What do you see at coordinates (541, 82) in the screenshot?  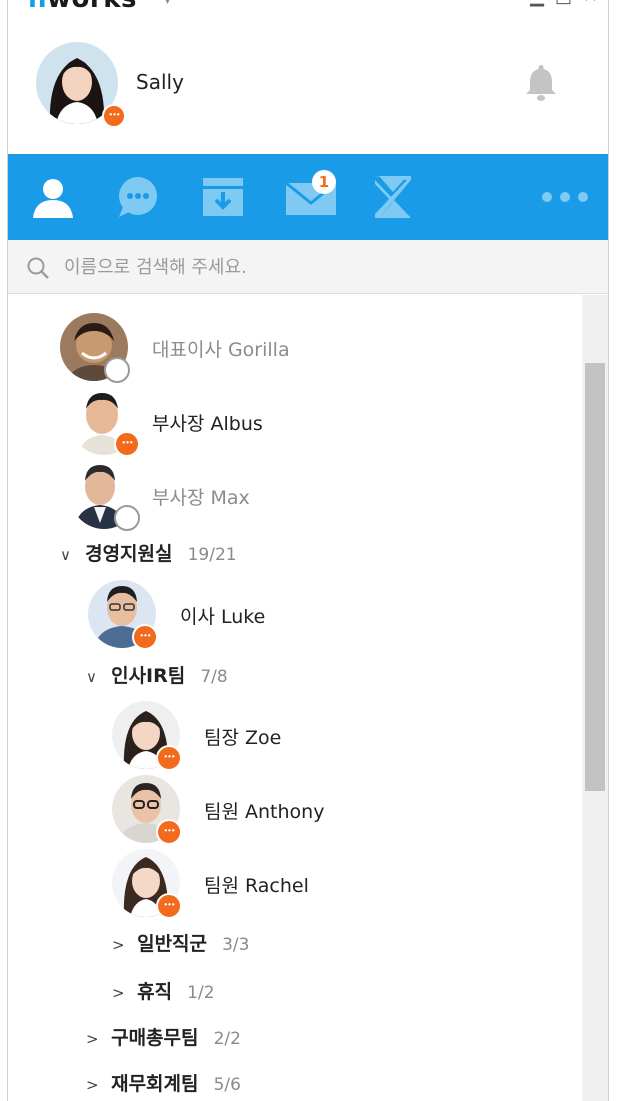 I see `bell-icon` at bounding box center [541, 82].